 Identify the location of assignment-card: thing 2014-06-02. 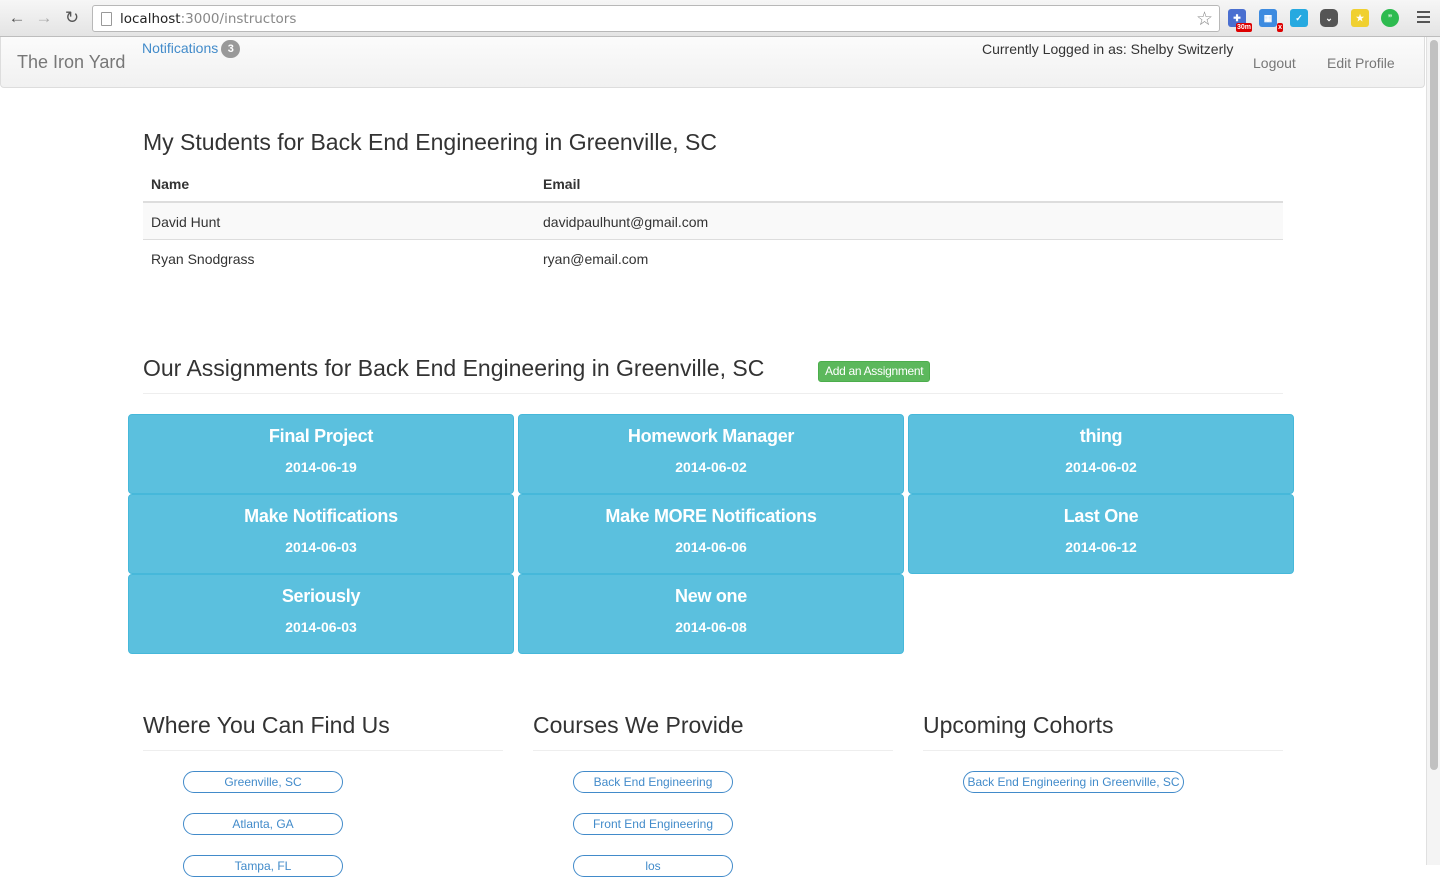
(1101, 454).